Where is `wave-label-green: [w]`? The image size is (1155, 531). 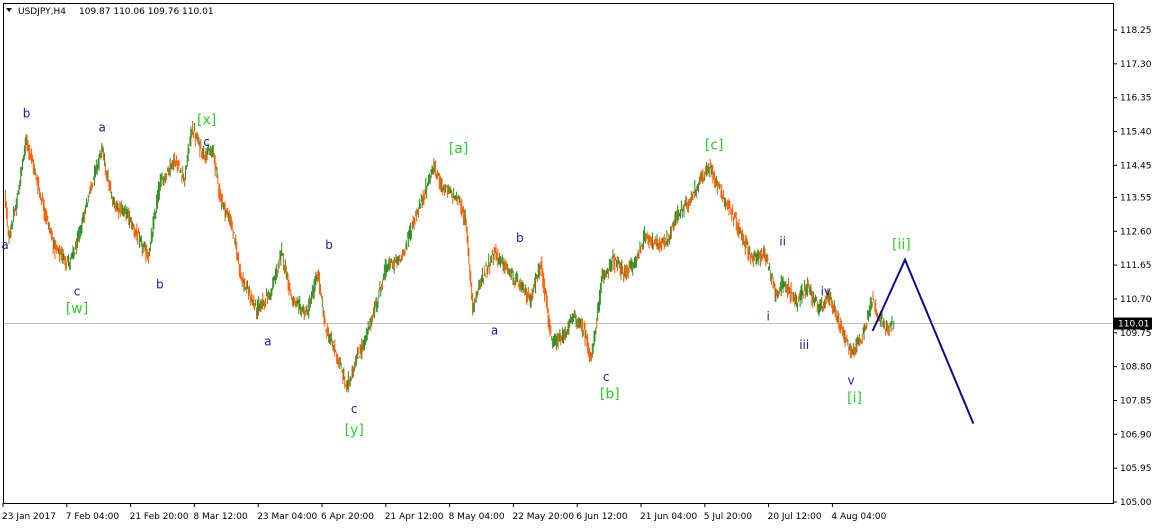
wave-label-green: [w] is located at coordinates (77, 309).